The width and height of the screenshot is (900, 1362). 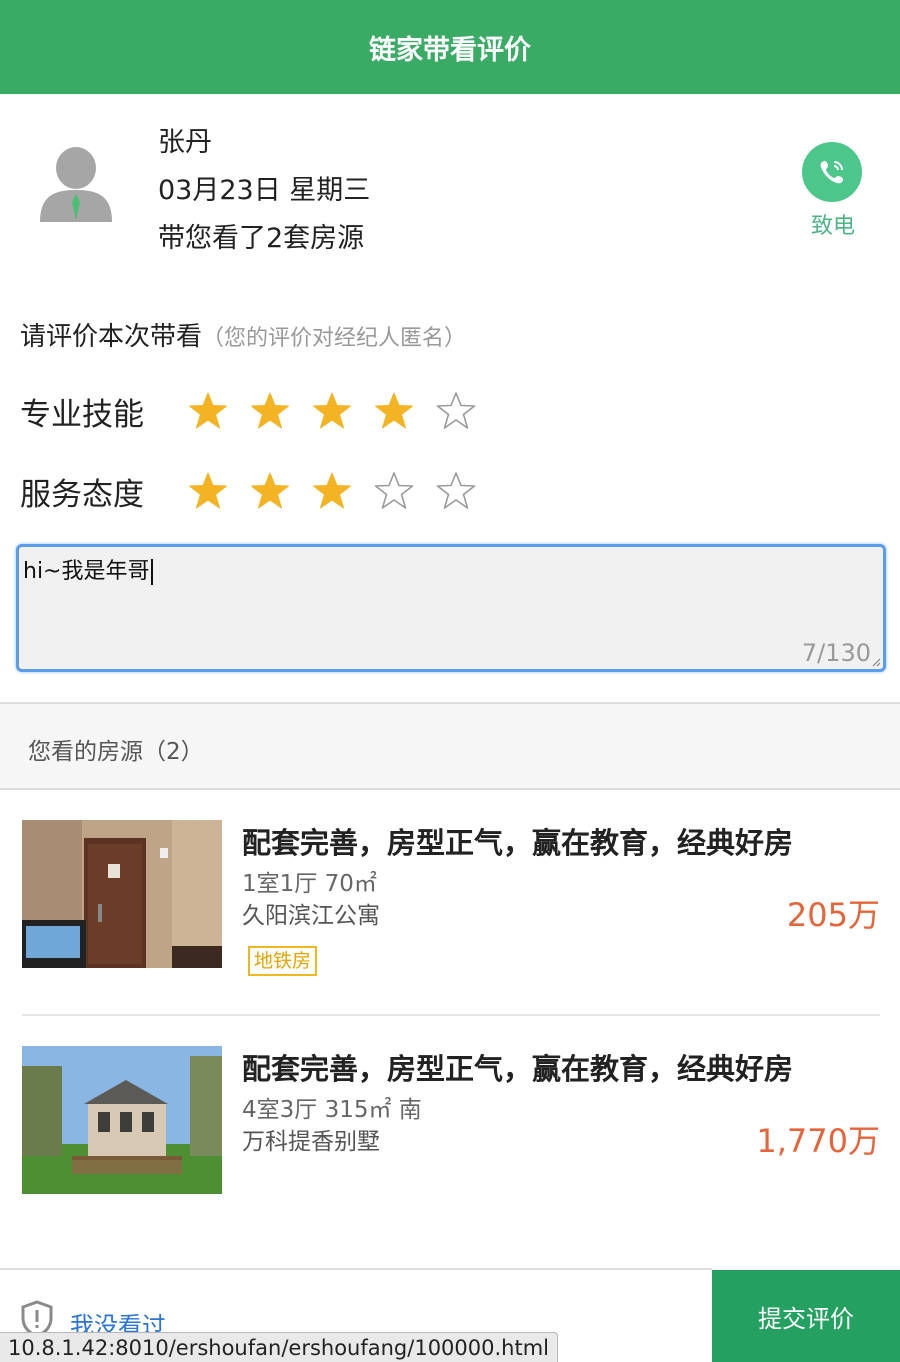 I want to click on visit-date: 03月23日 星期三, so click(x=264, y=190).